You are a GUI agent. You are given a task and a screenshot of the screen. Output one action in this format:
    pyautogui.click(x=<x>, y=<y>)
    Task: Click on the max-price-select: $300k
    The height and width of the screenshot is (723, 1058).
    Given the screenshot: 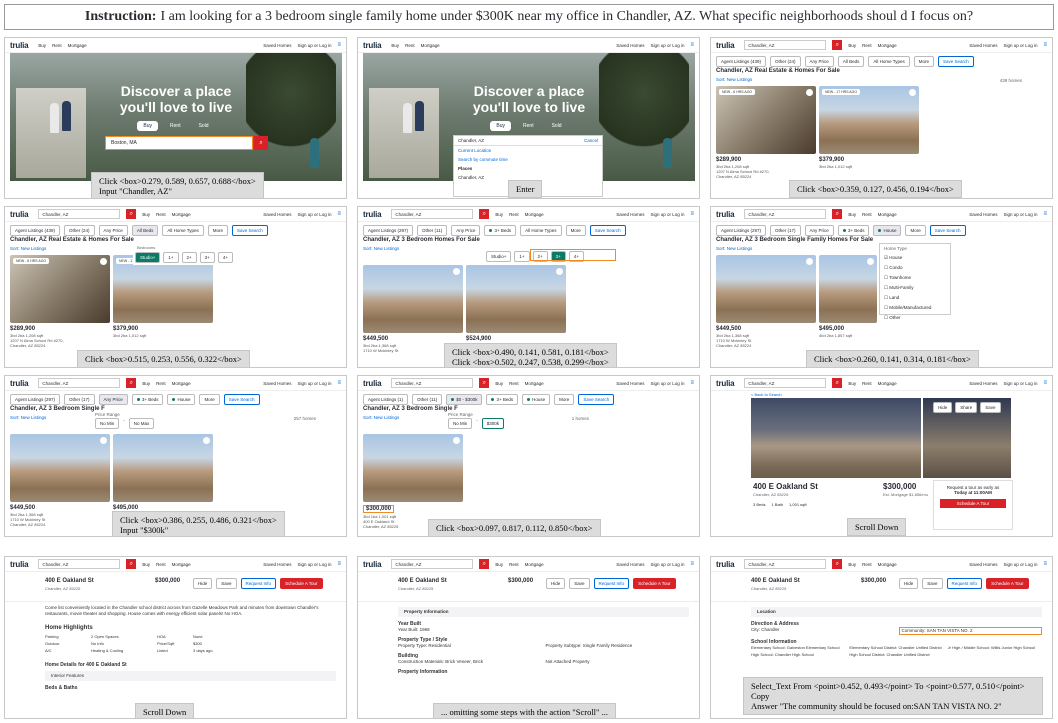 What is the action you would take?
    pyautogui.click(x=493, y=423)
    